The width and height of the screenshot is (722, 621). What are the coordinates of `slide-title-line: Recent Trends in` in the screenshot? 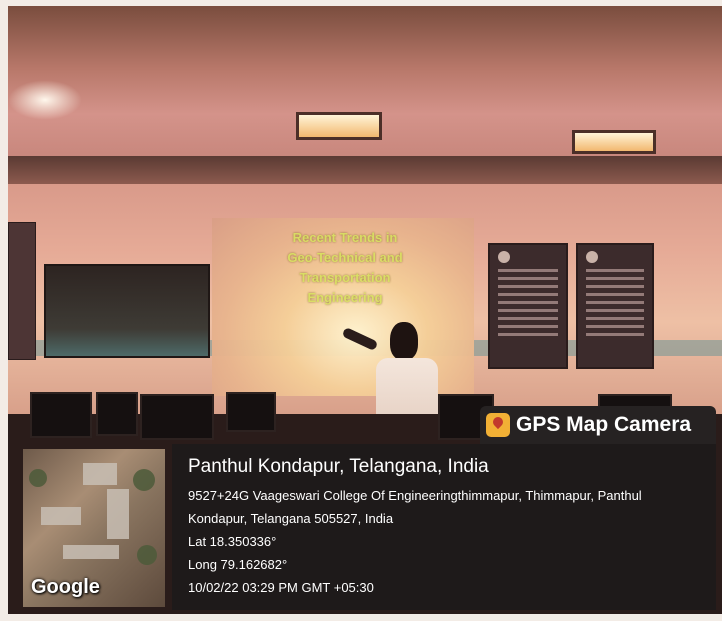 It's located at (345, 237).